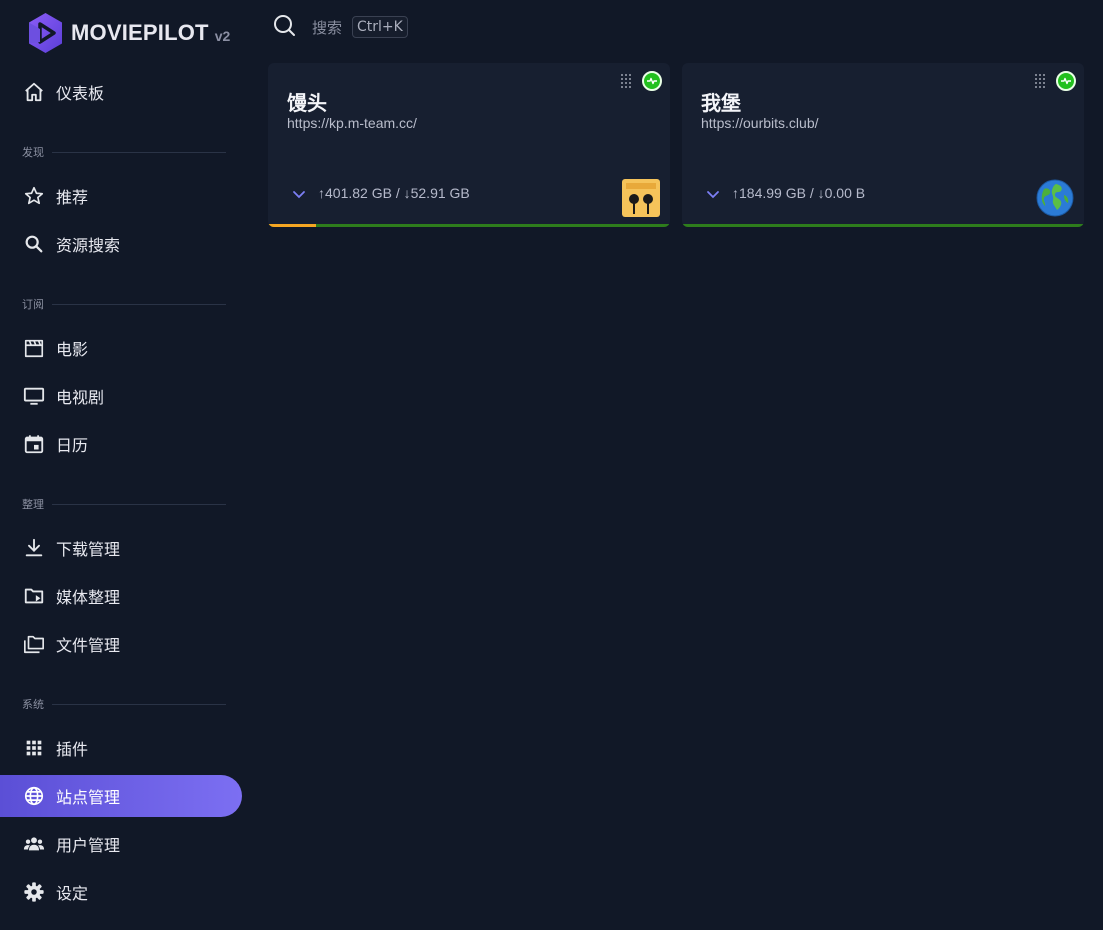  I want to click on users-icon, so click(34, 844).